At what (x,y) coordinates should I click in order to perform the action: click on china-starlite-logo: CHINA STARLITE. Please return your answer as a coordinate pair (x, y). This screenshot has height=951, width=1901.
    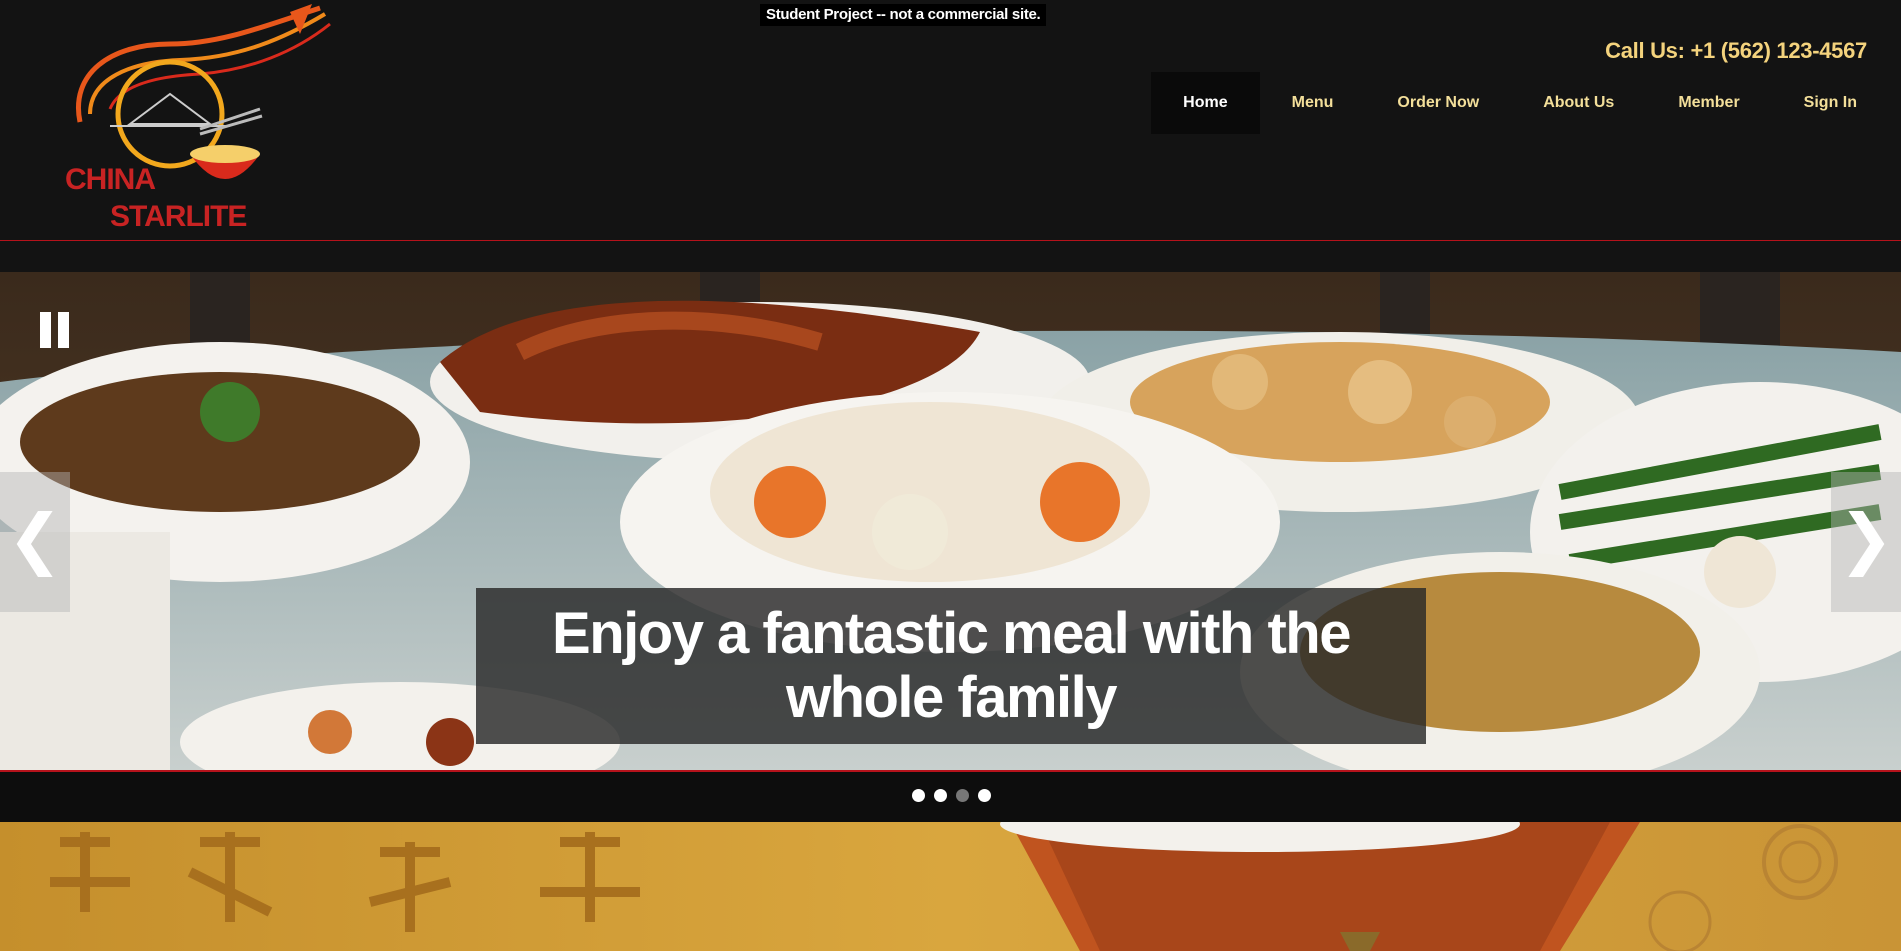
    Looking at the image, I should click on (195, 119).